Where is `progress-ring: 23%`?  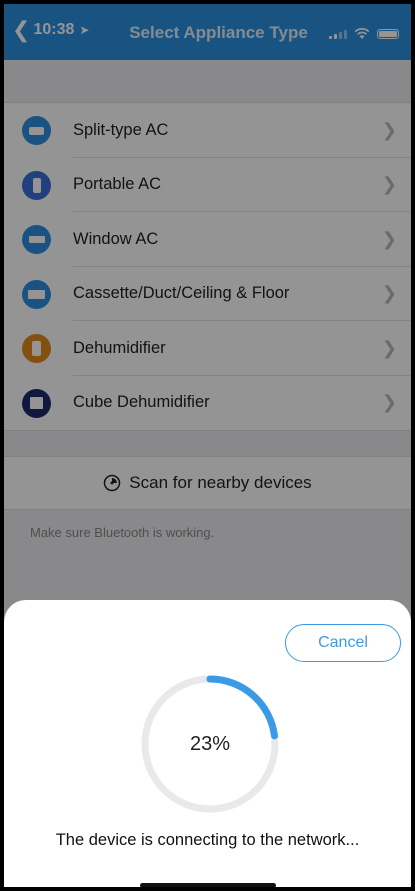
progress-ring: 23% is located at coordinates (210, 744).